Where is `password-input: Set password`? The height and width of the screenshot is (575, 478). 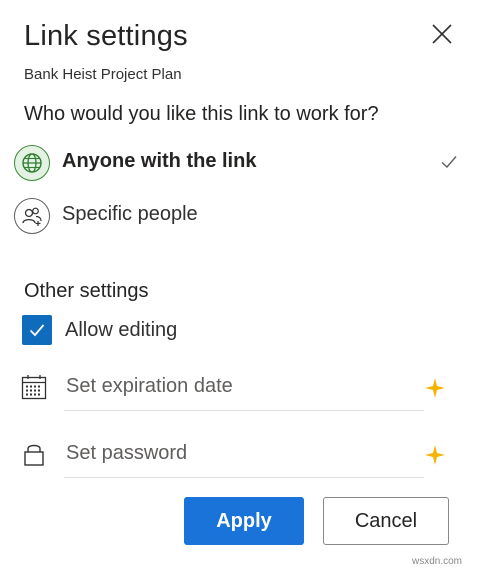
password-input: Set password is located at coordinates (244, 455).